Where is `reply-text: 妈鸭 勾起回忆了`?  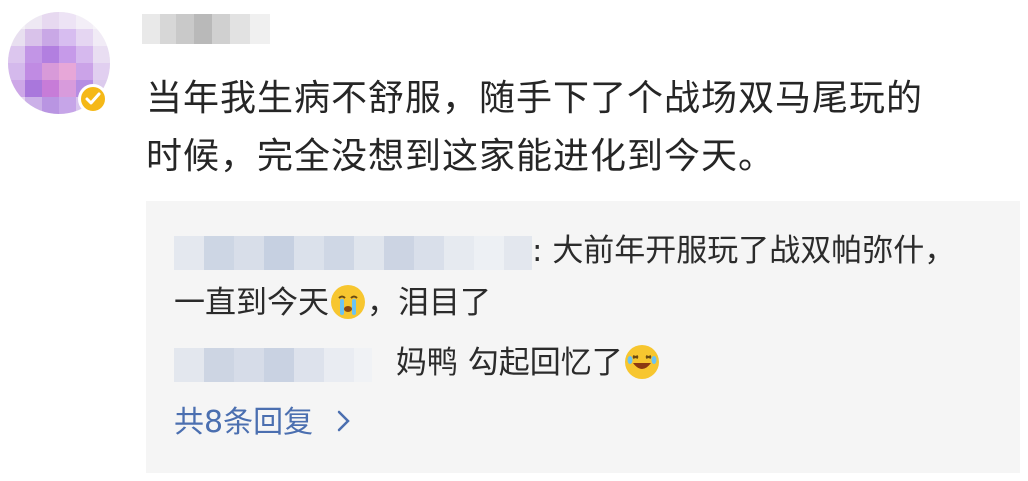 reply-text: 妈鸭 勾起回忆了 is located at coordinates (509, 363).